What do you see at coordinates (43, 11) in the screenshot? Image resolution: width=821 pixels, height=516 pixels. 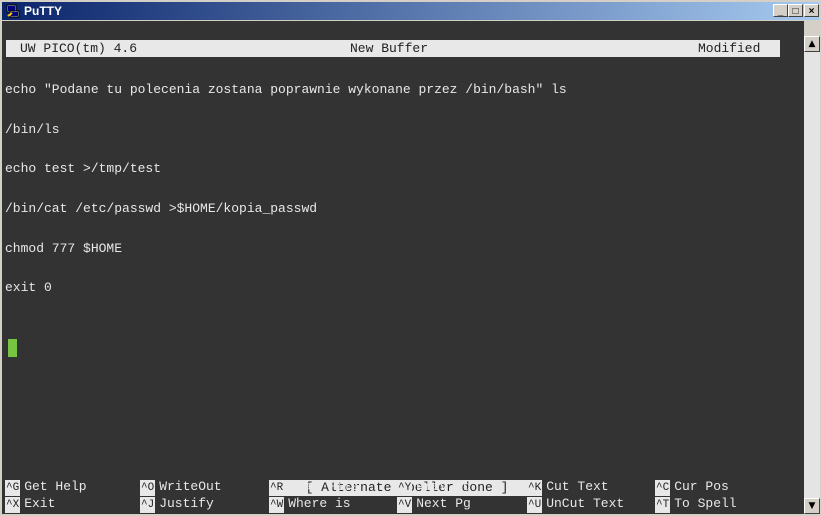 I see `window-title: PuTTY` at bounding box center [43, 11].